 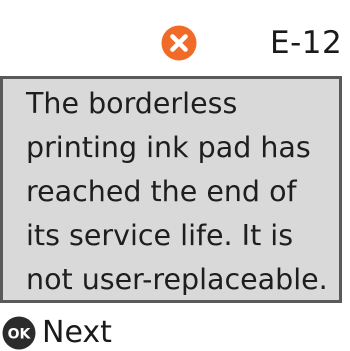 I want to click on ok-icon-label: OK, so click(x=20, y=335).